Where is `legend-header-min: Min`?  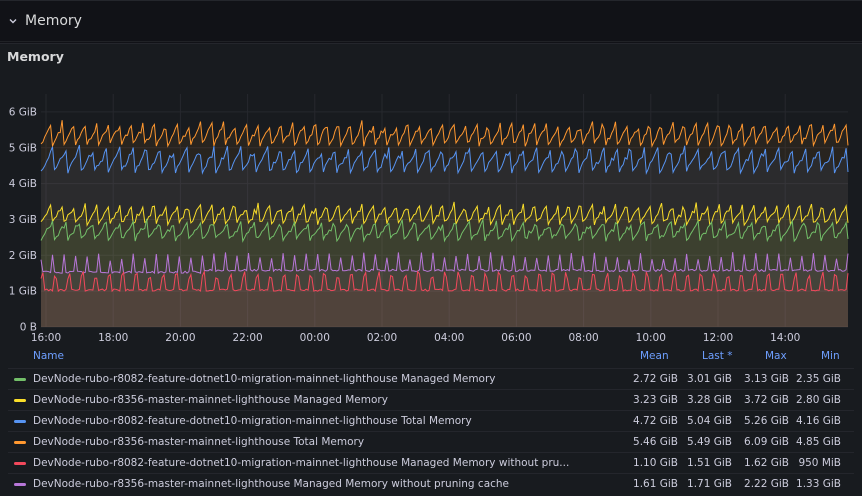 legend-header-min: Min is located at coordinates (830, 356).